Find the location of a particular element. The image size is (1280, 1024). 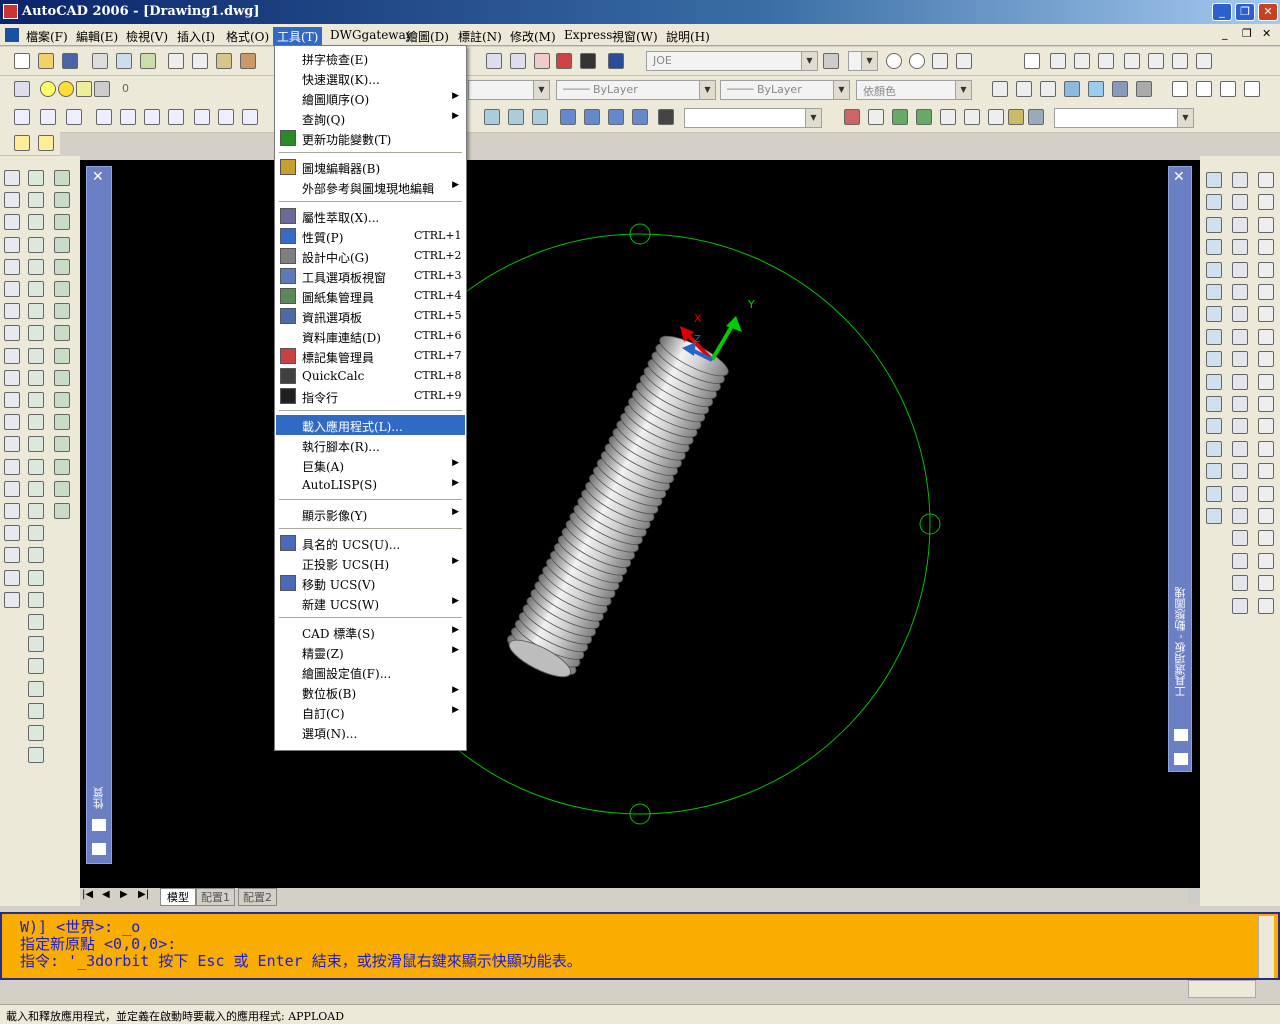

tools-menu-item: 外部參考與圖塊現地編輯 ▶ is located at coordinates (370, 187).